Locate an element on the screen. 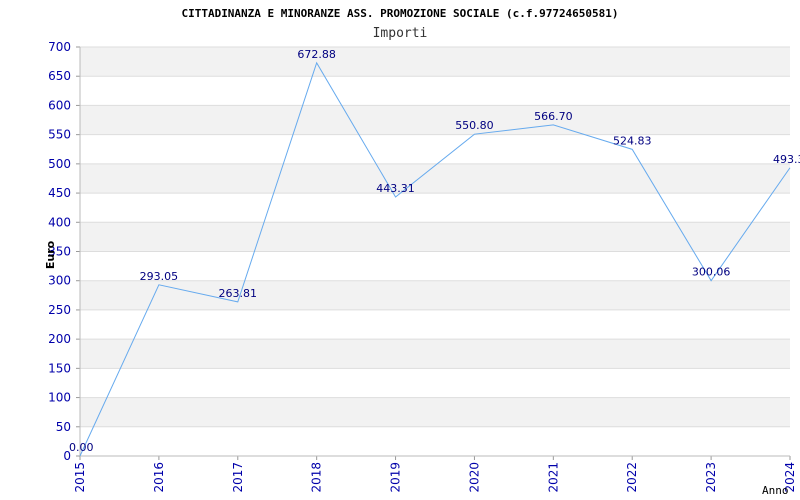  y-tick-label: 550 is located at coordinates (59, 135).